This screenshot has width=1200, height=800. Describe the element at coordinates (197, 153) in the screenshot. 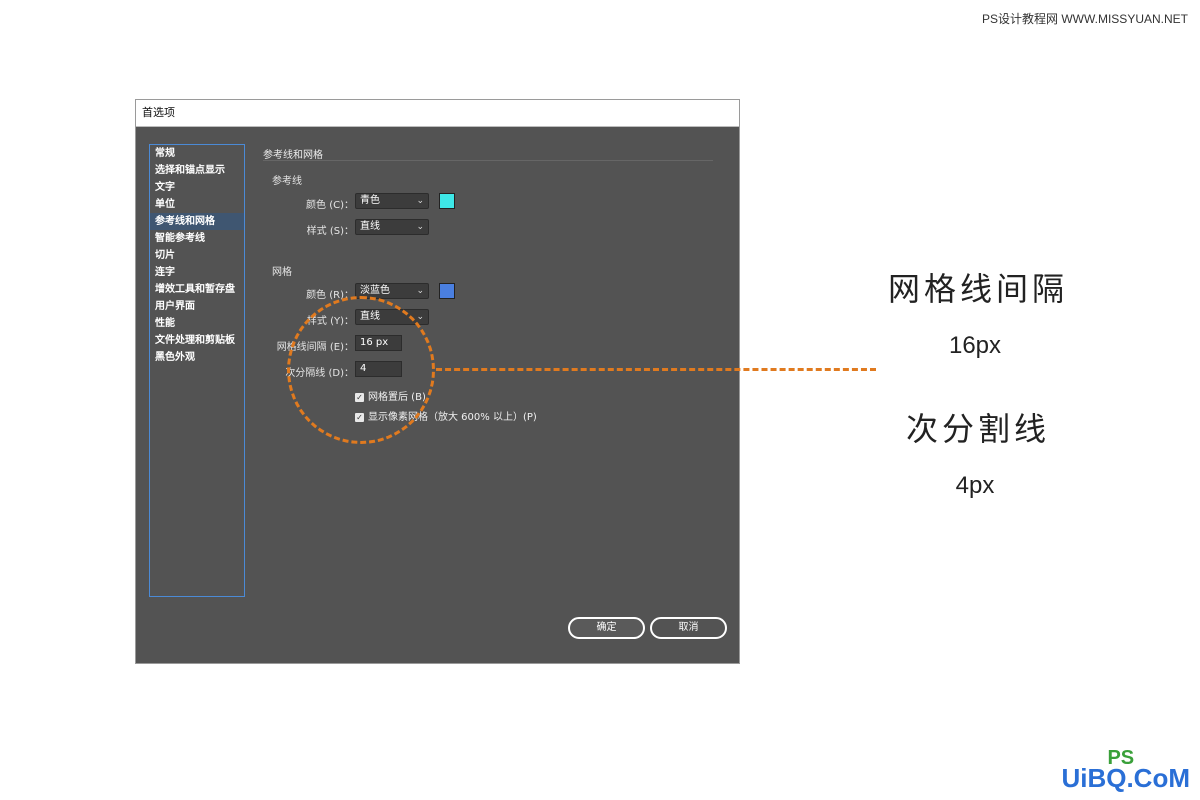

I see `sidebar-item: 常规` at that location.